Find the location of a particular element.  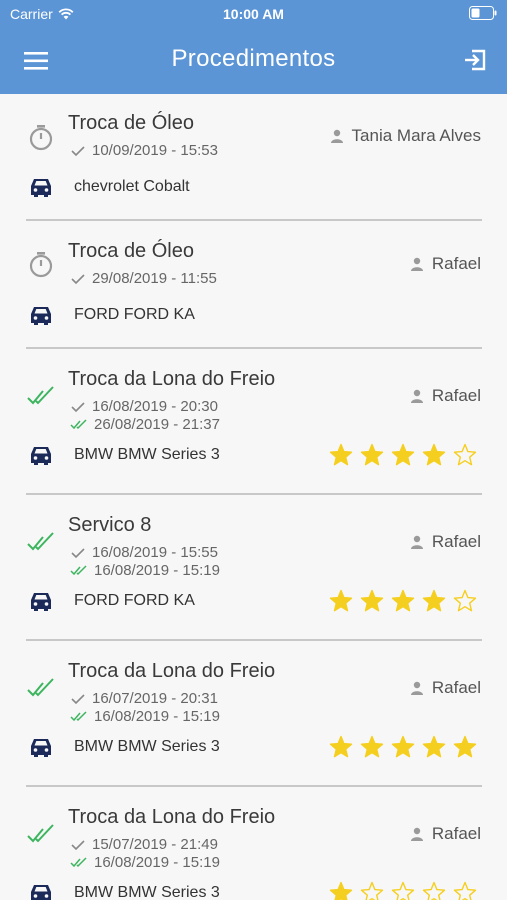

created-date-text: 15/07/2019 - 21:49 is located at coordinates (155, 844).